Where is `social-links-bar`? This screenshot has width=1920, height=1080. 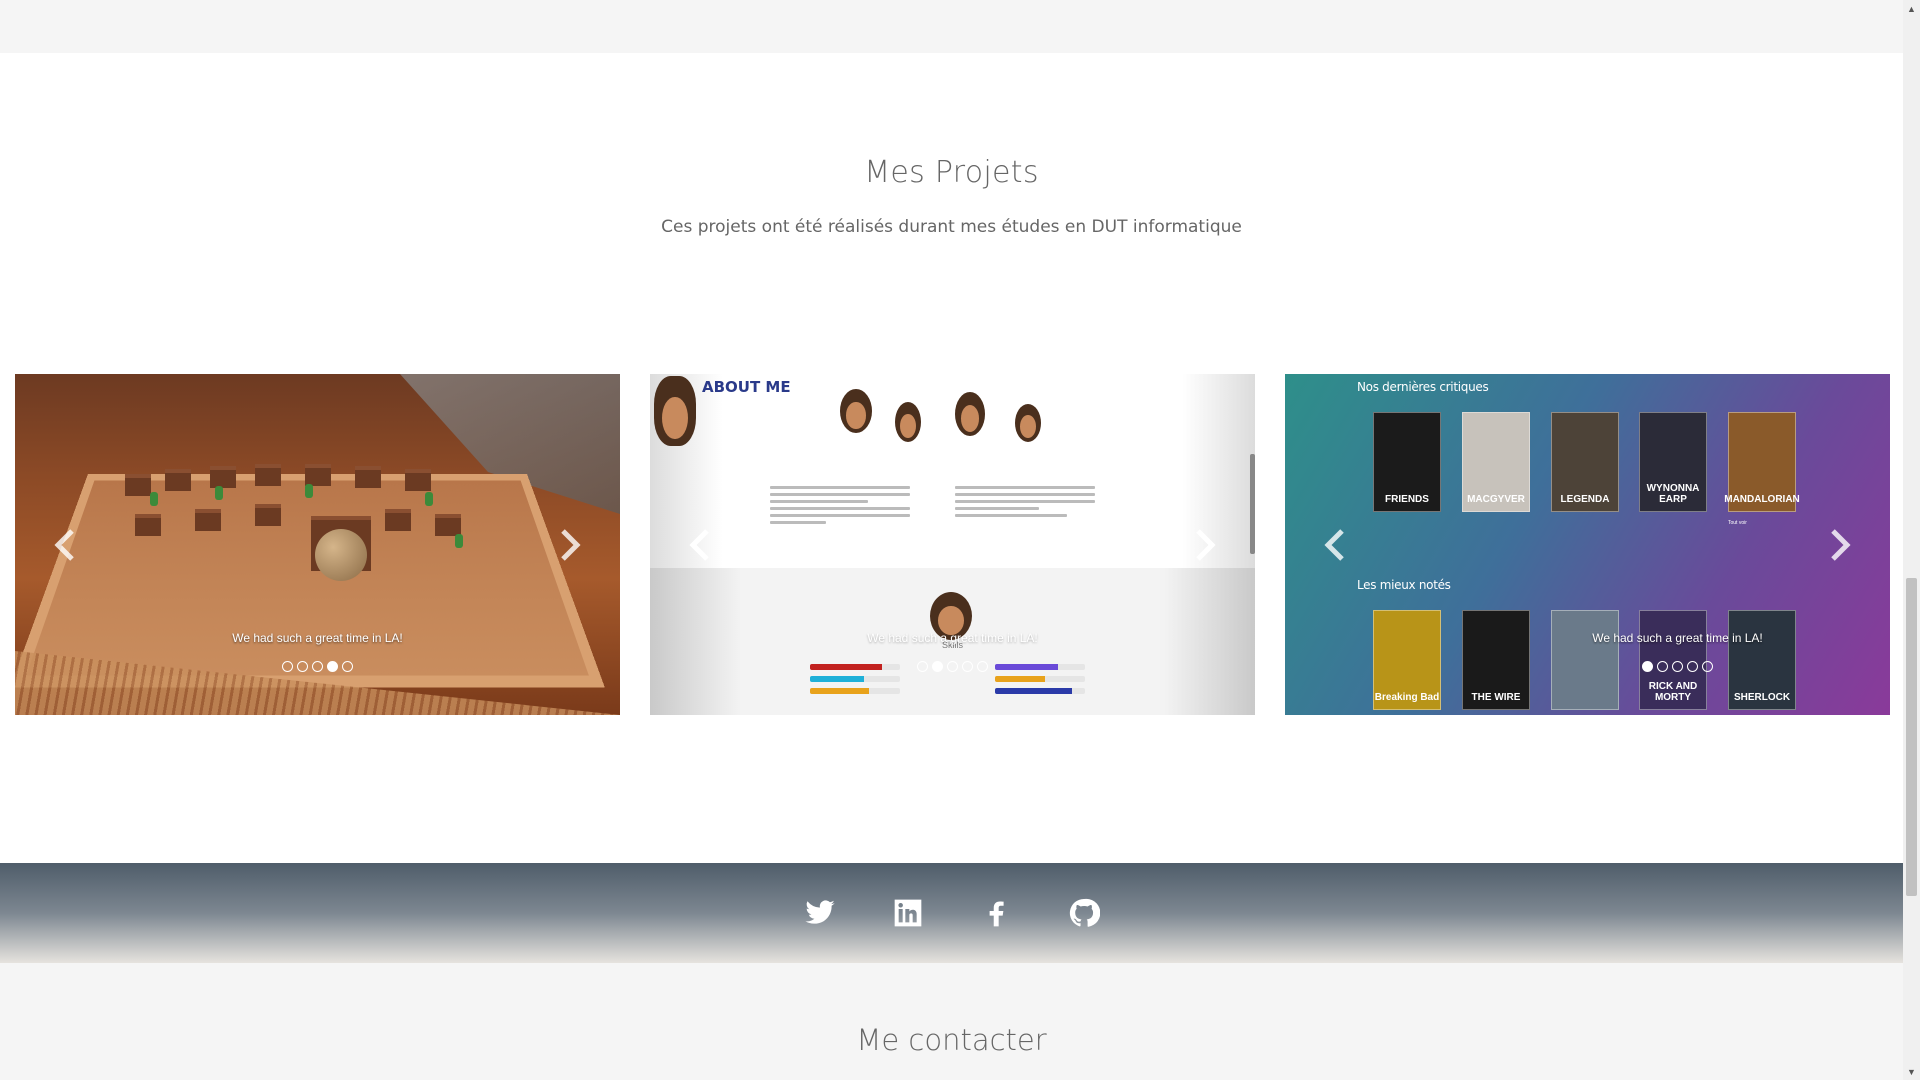
social-links-bar is located at coordinates (951, 913).